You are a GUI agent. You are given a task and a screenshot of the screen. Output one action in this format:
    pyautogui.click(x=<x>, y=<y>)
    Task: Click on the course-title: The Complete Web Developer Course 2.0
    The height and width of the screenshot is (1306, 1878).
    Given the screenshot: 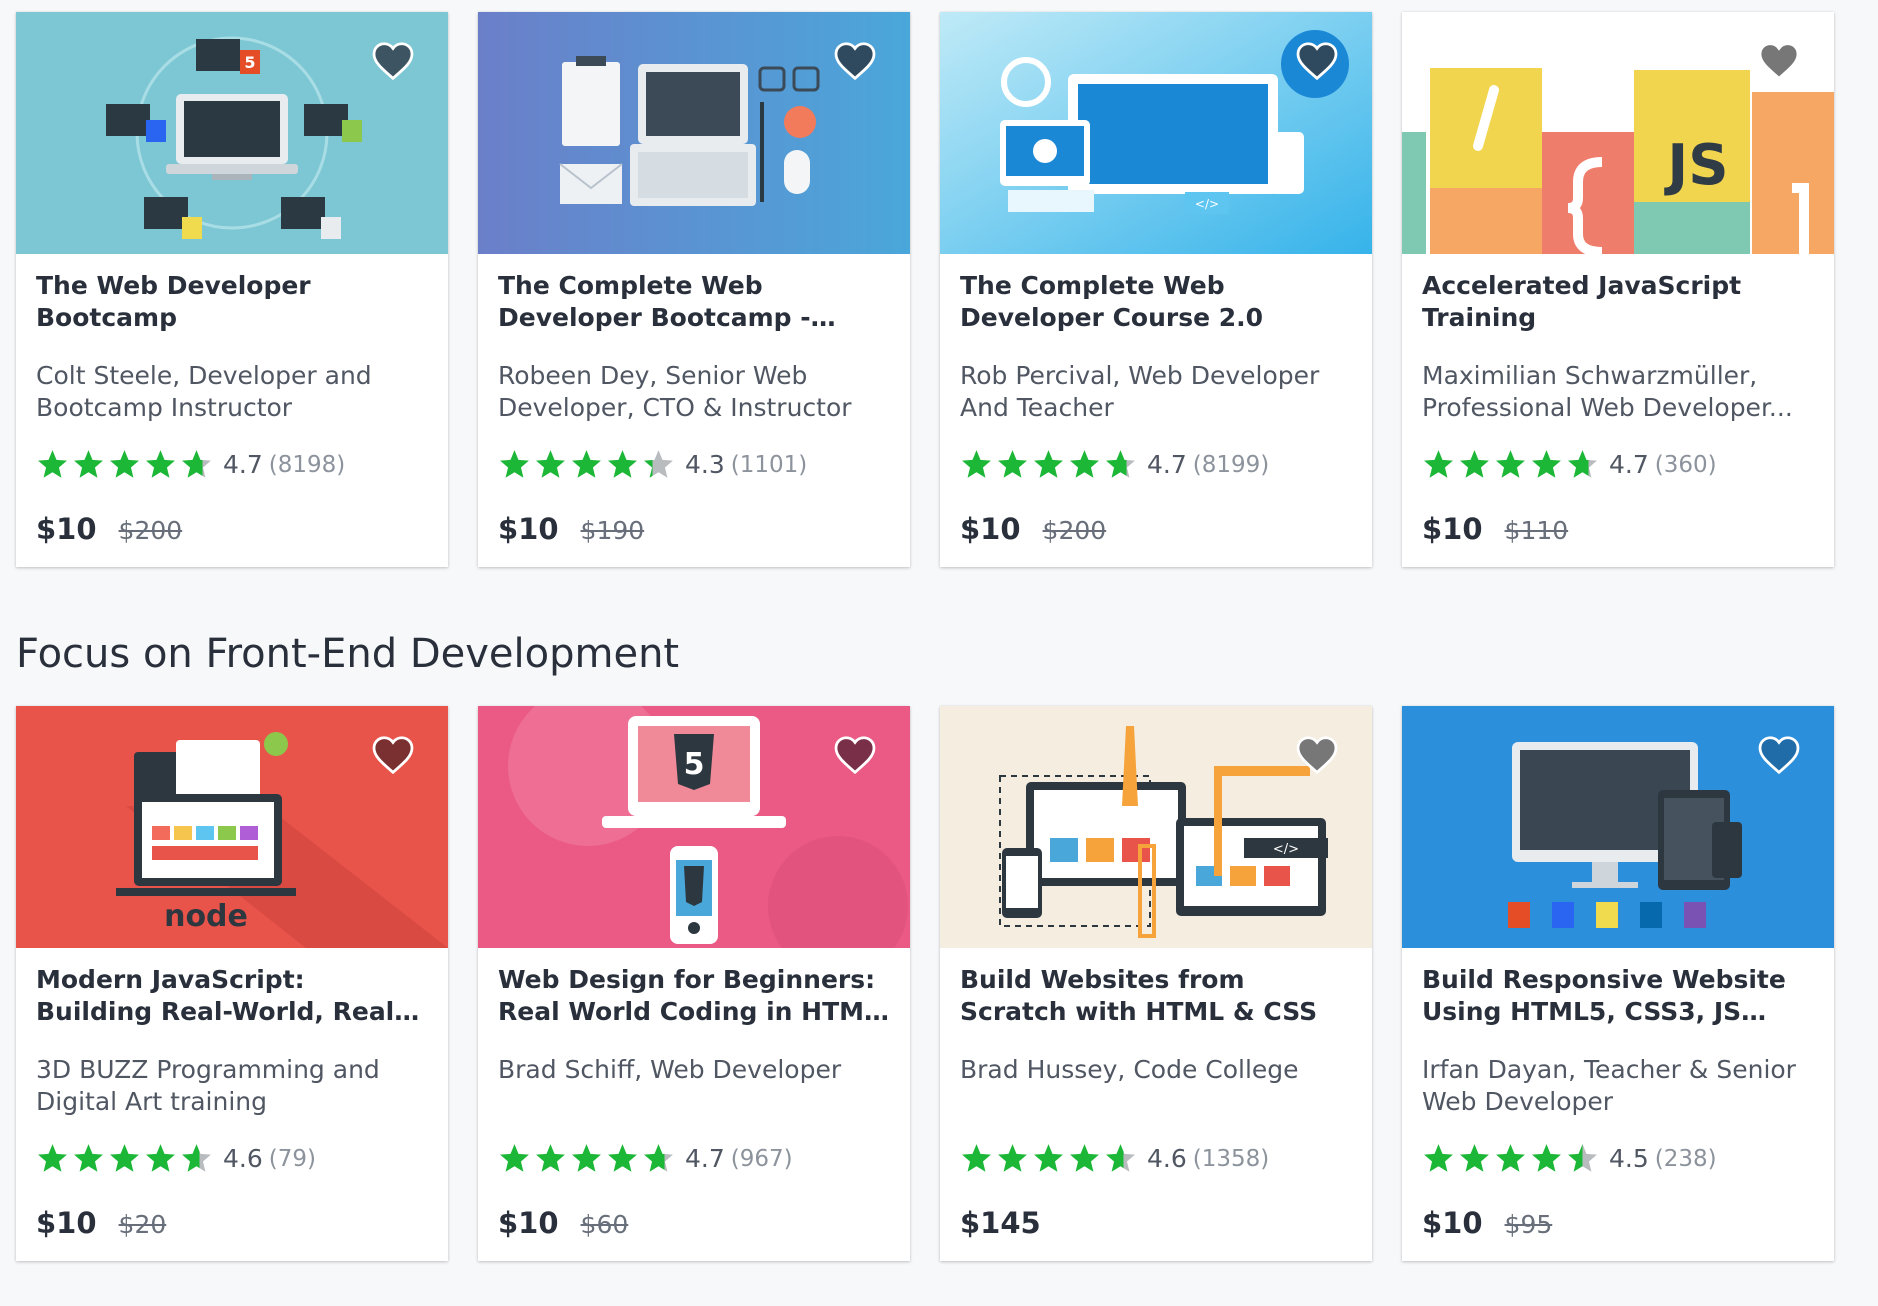 What is the action you would take?
    pyautogui.click(x=1156, y=302)
    